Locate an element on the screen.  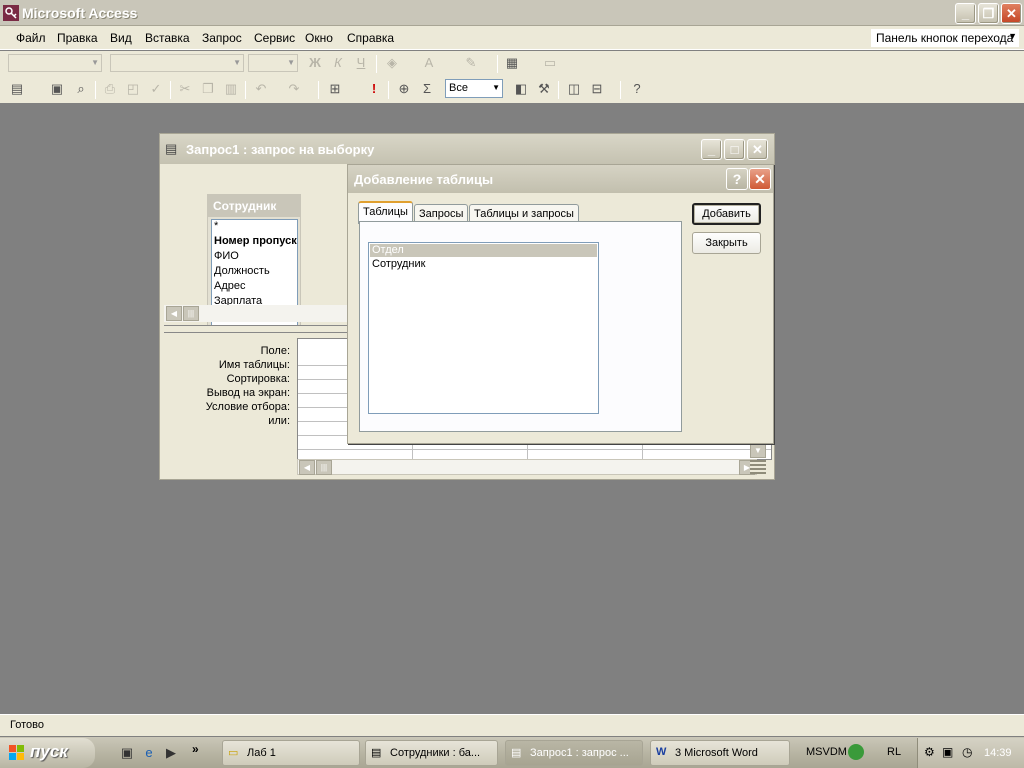
database-window-icon: ◫ is located at coordinates (574, 89).